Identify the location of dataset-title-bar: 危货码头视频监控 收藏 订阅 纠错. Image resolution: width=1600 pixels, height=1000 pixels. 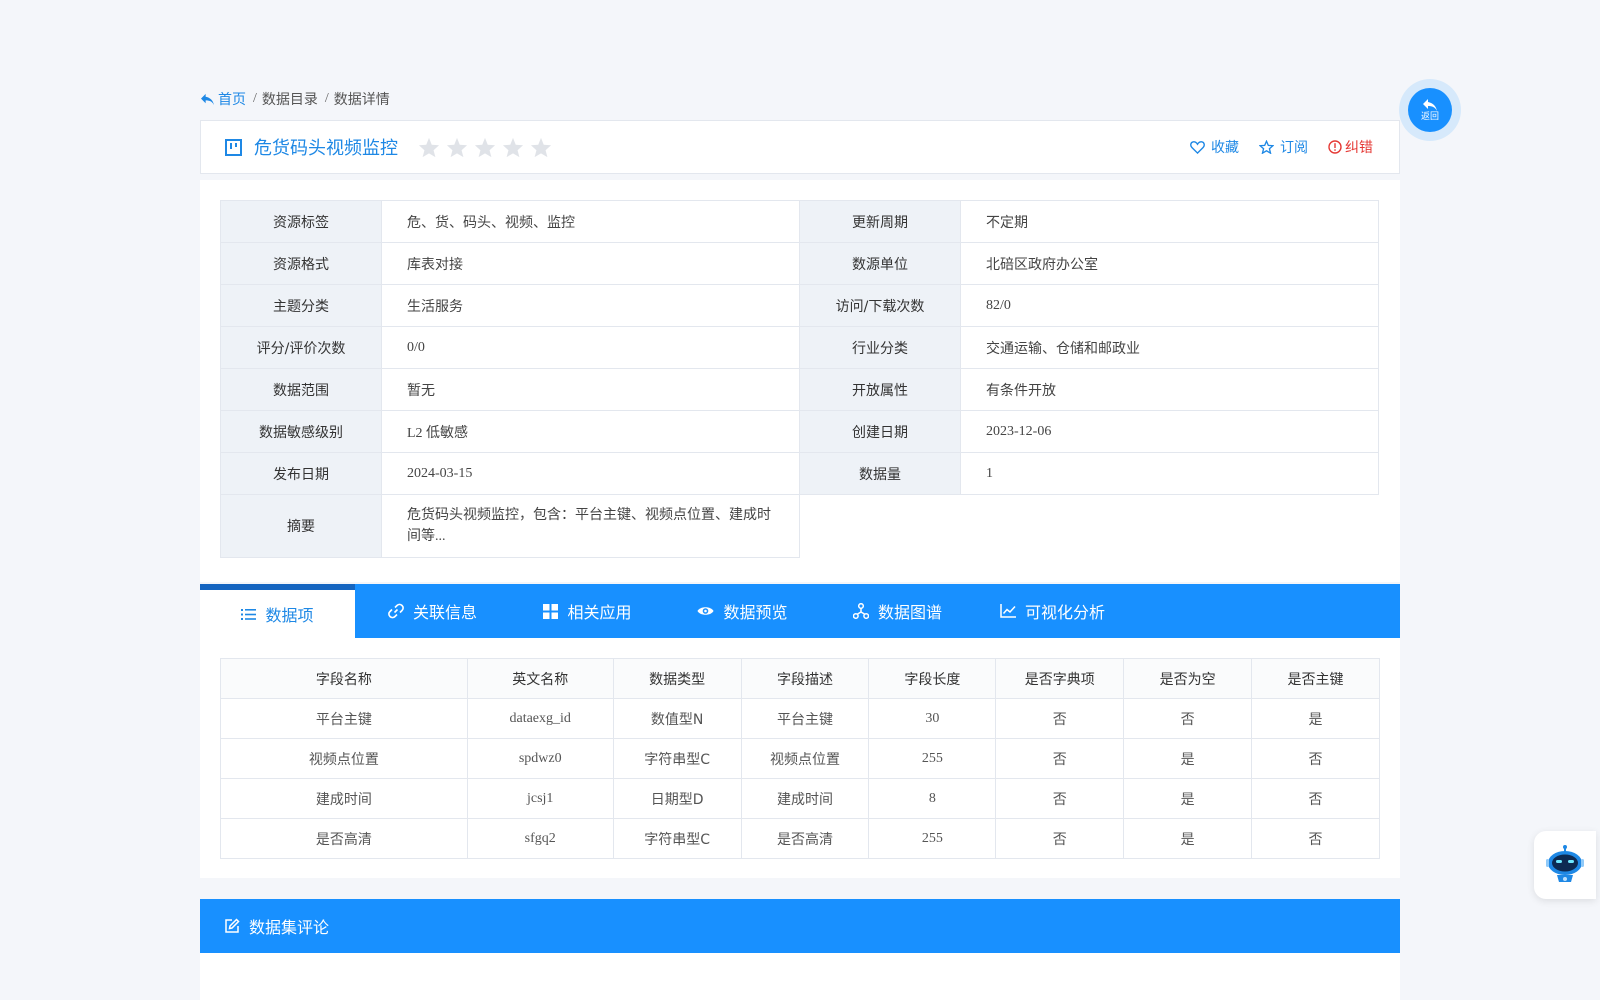
(800, 147).